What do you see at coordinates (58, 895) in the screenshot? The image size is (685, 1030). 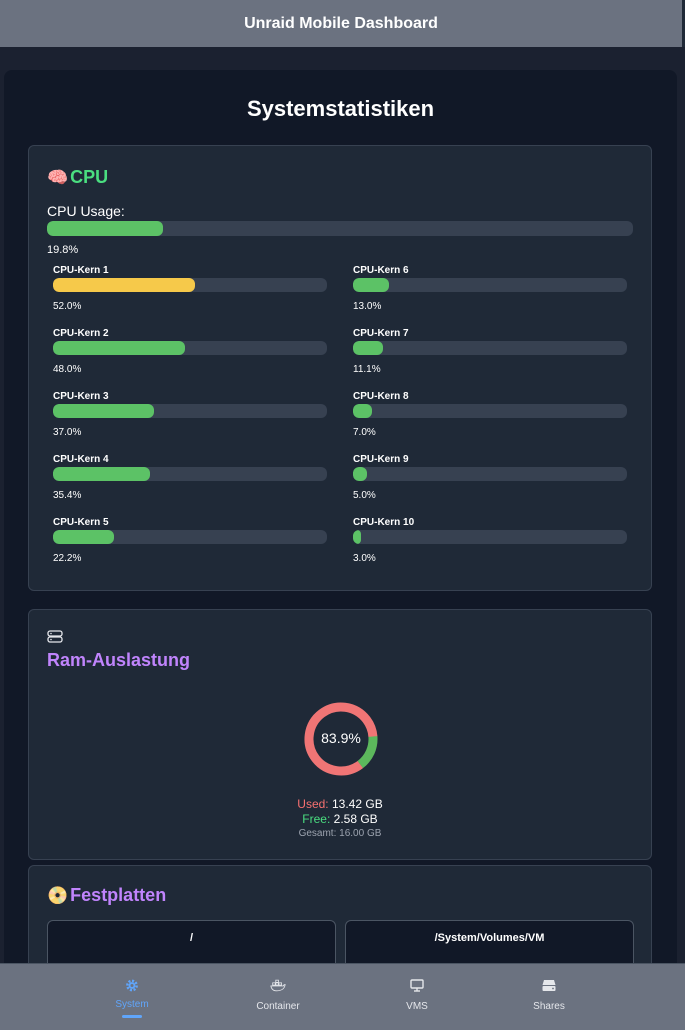 I see `disc-icon: 📀` at bounding box center [58, 895].